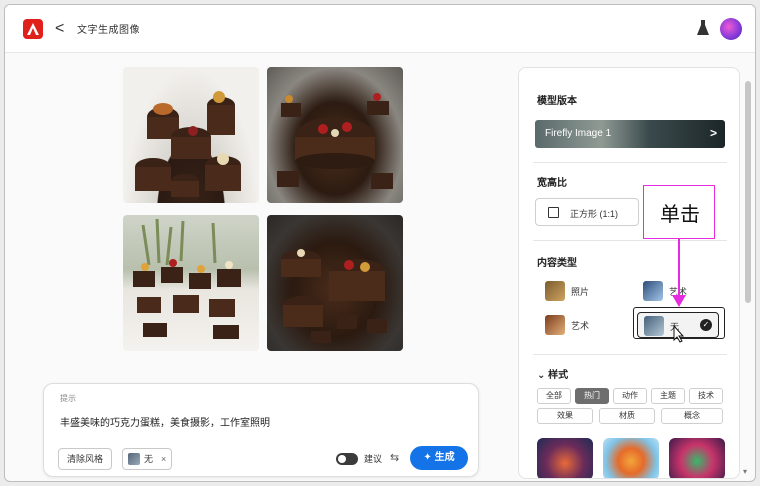 The height and width of the screenshot is (486, 760). What do you see at coordinates (444, 457) in the screenshot?
I see `generate-label: 生成` at bounding box center [444, 457].